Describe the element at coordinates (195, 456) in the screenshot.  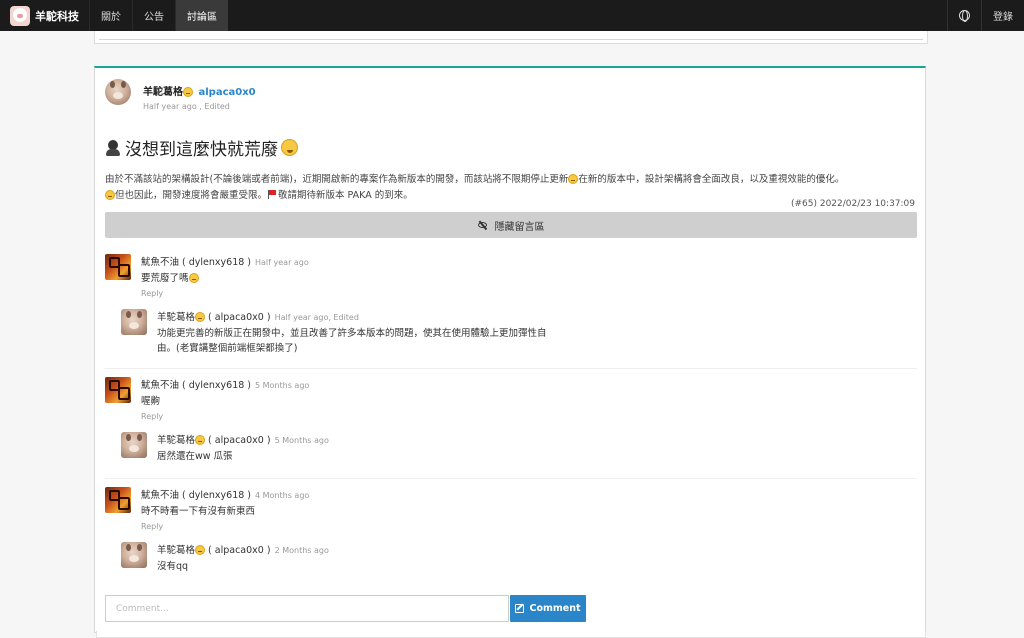
I see `comment-text: 居然還在ww 瓜張` at that location.